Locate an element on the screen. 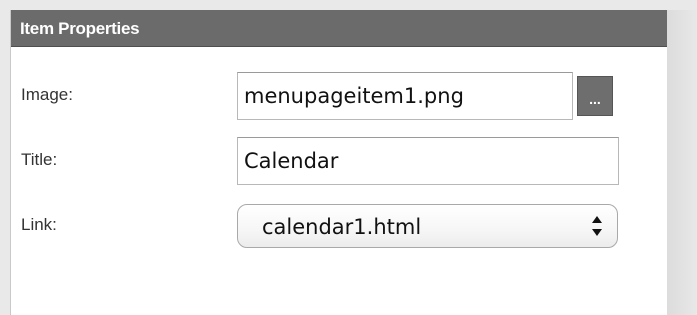 The width and height of the screenshot is (697, 315). link-select-value: calendar1.html is located at coordinates (342, 227).